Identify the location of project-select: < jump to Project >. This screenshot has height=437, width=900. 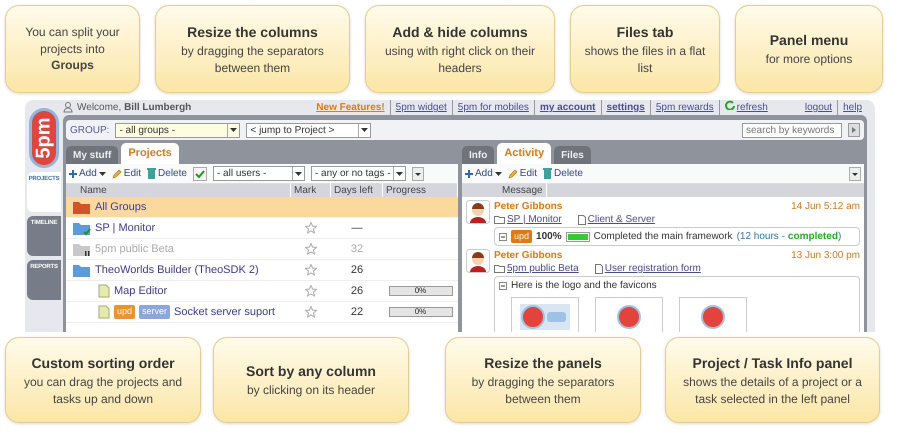
(309, 130).